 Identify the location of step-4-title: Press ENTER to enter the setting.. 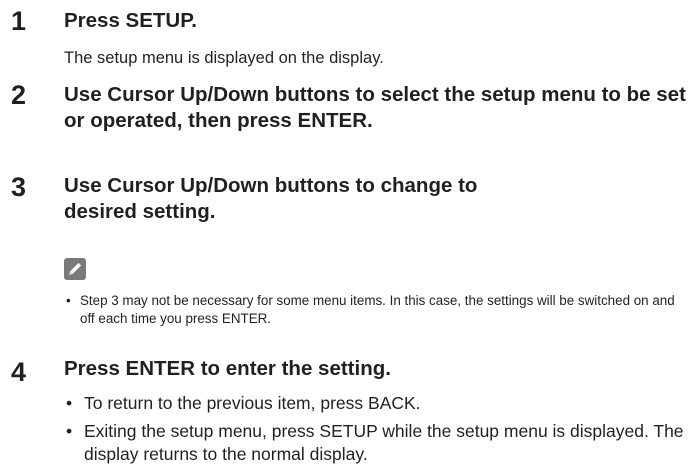
(227, 368).